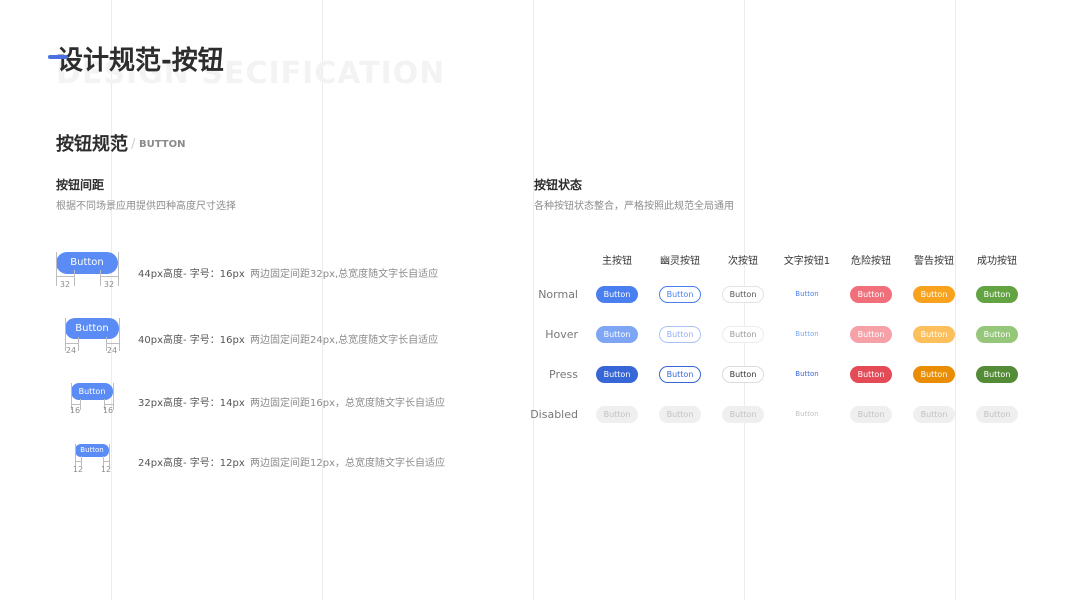 This screenshot has width=1067, height=600. I want to click on col-header-success: 成功按钮, so click(997, 261).